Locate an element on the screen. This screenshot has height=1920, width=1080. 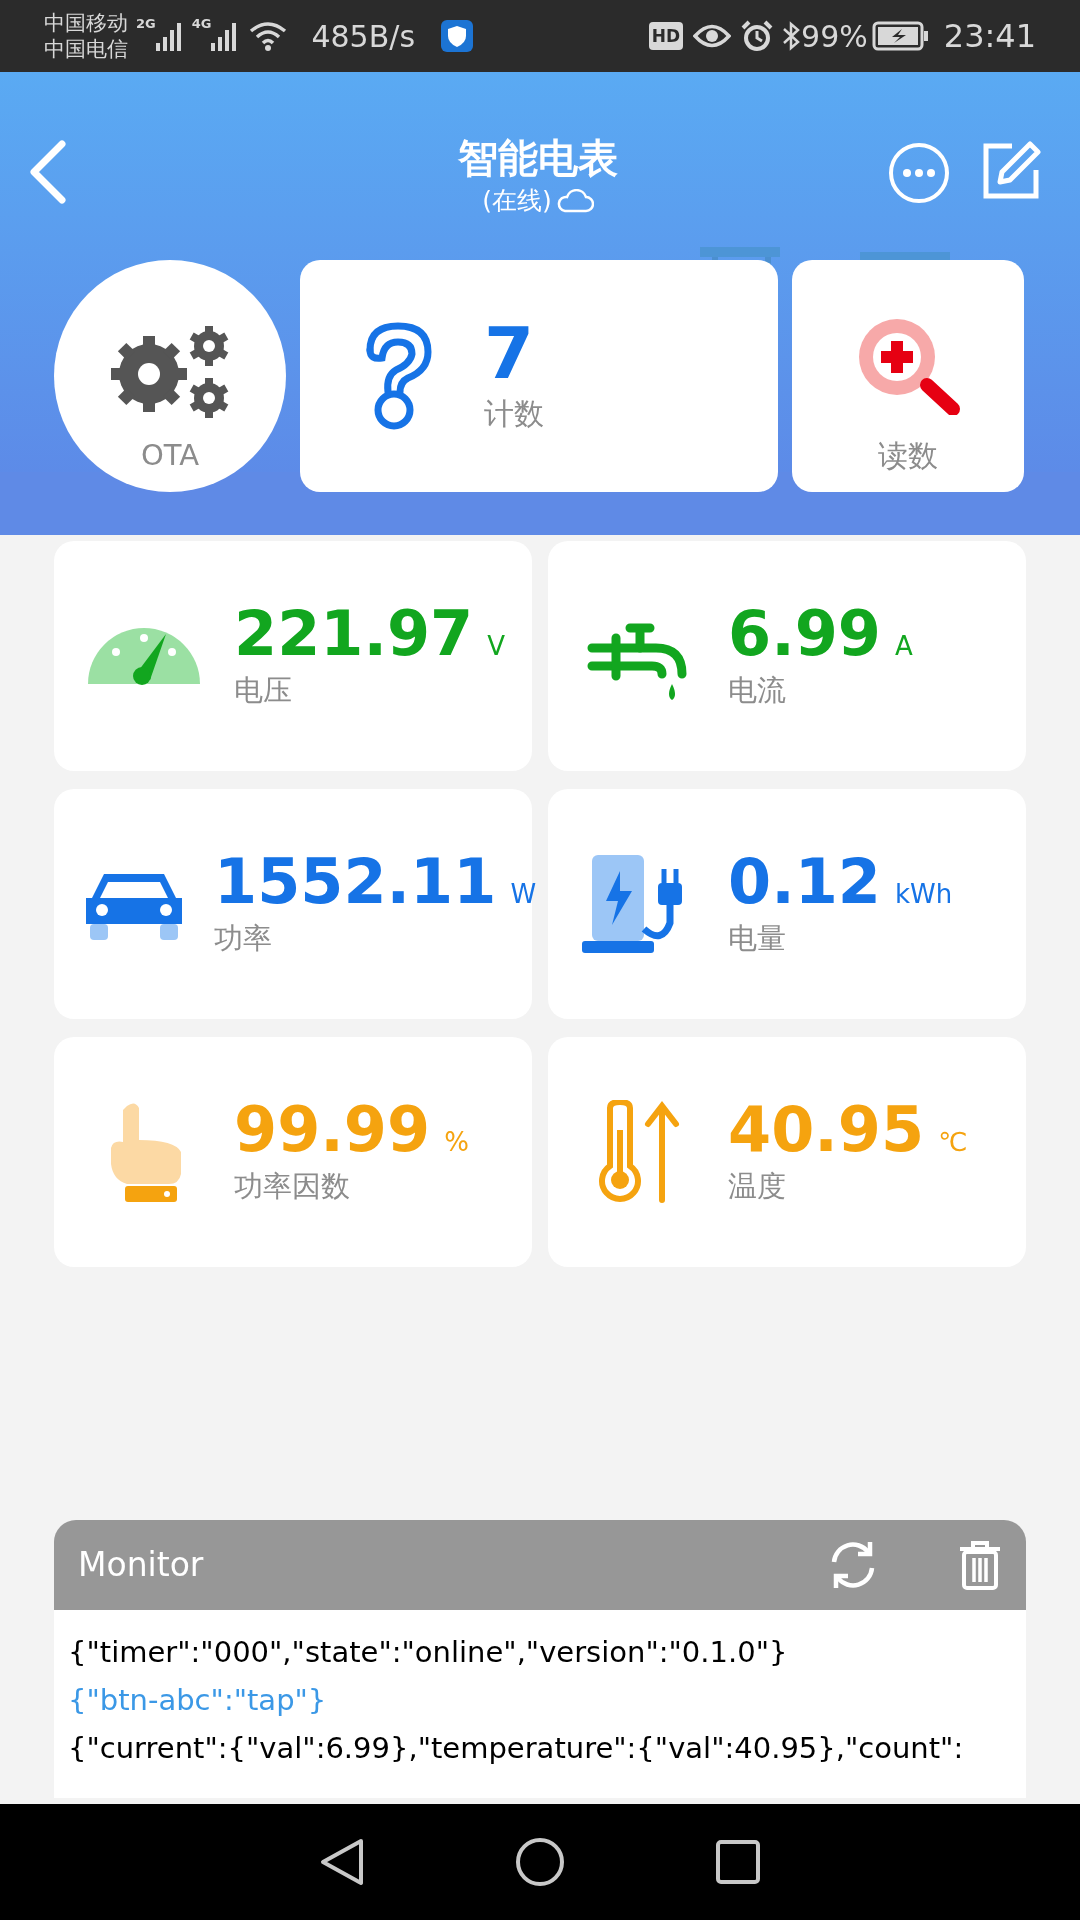
reading-label: 功率因数 is located at coordinates (292, 1187).